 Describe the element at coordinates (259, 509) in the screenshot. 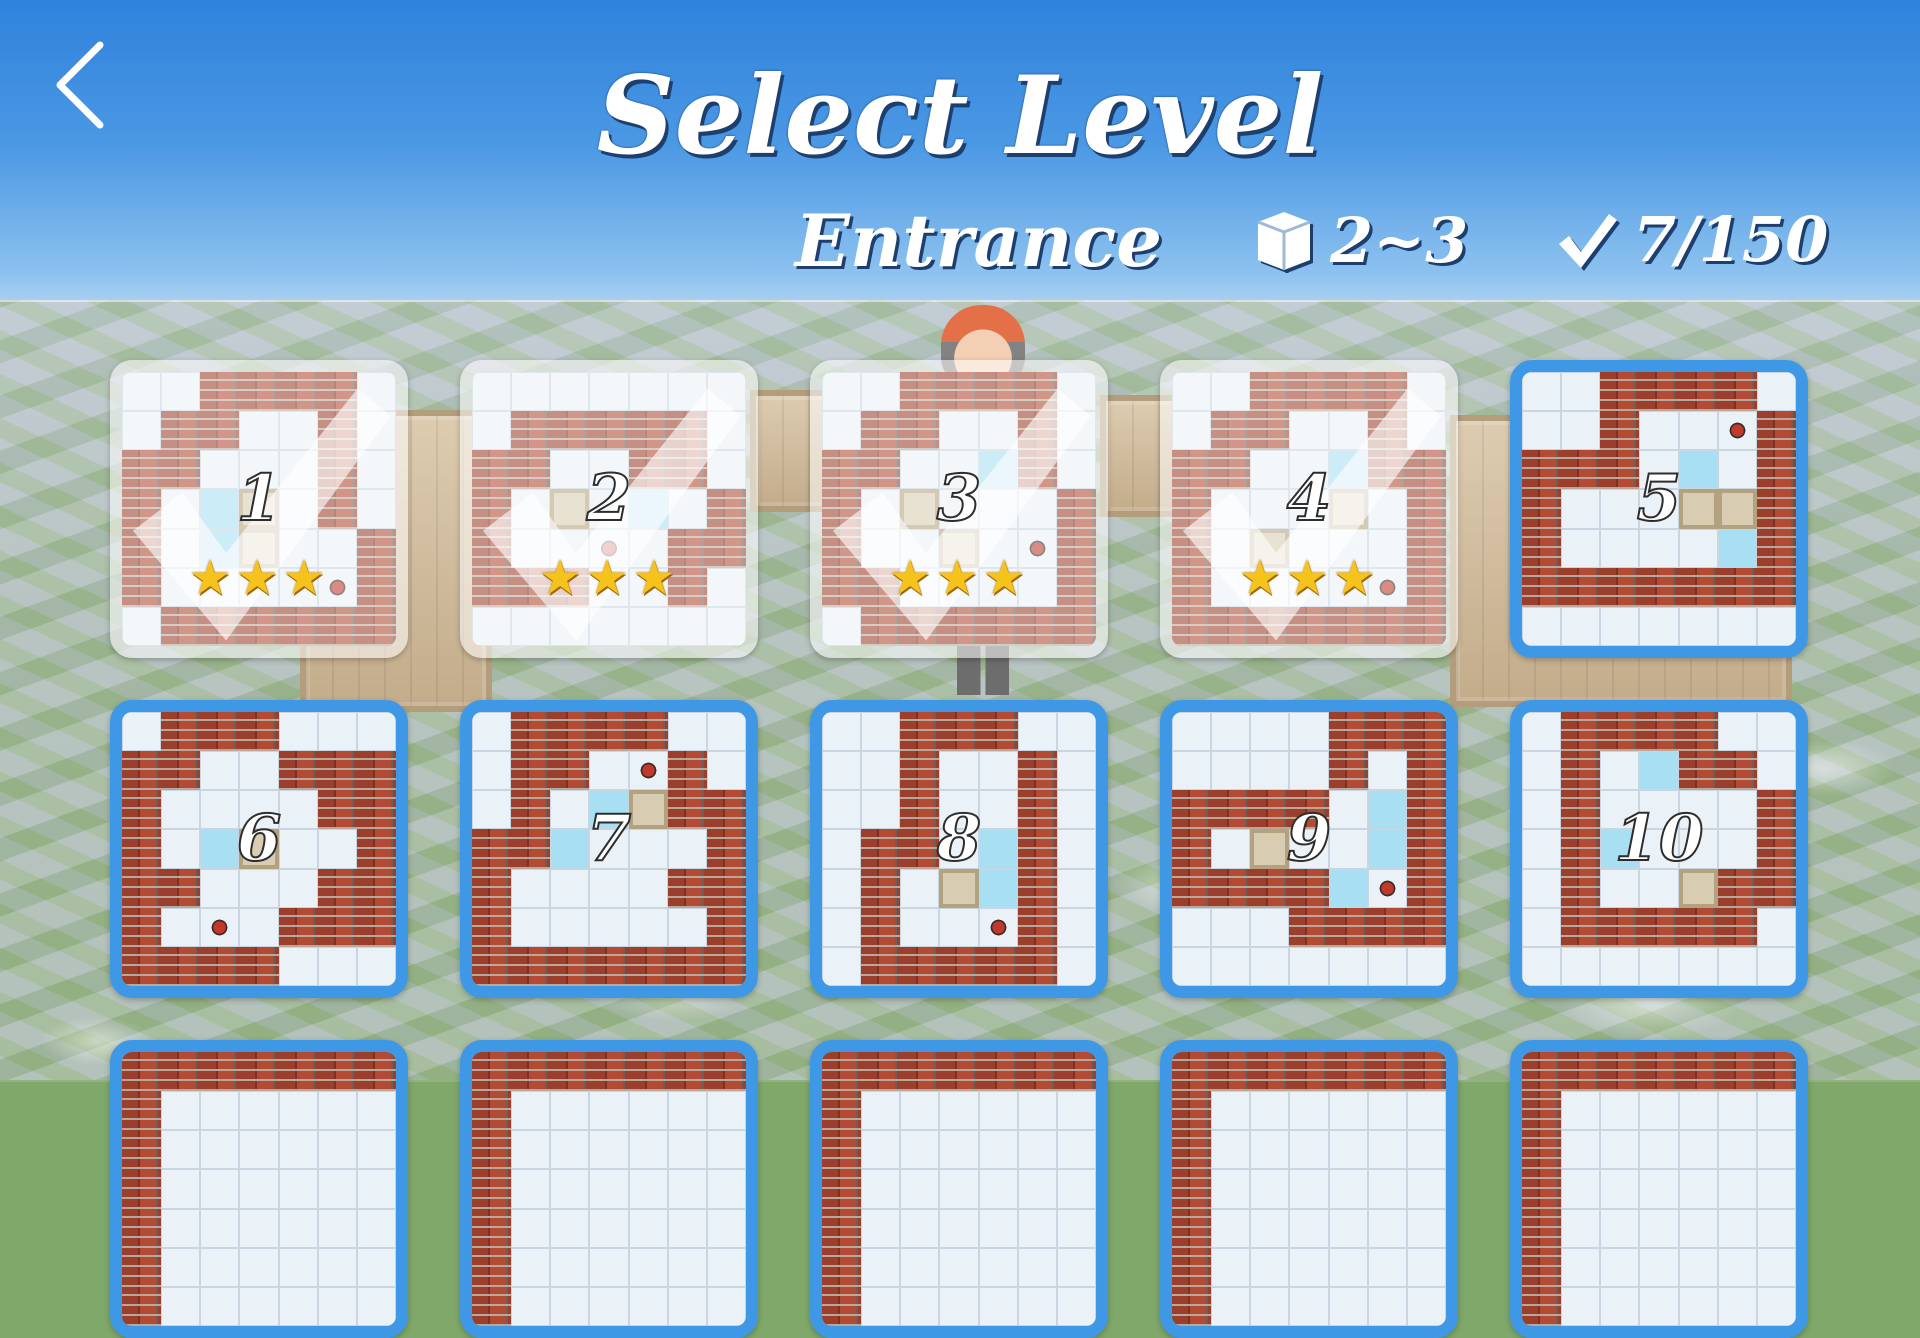

I see `level-tile: 1 ★★★` at that location.